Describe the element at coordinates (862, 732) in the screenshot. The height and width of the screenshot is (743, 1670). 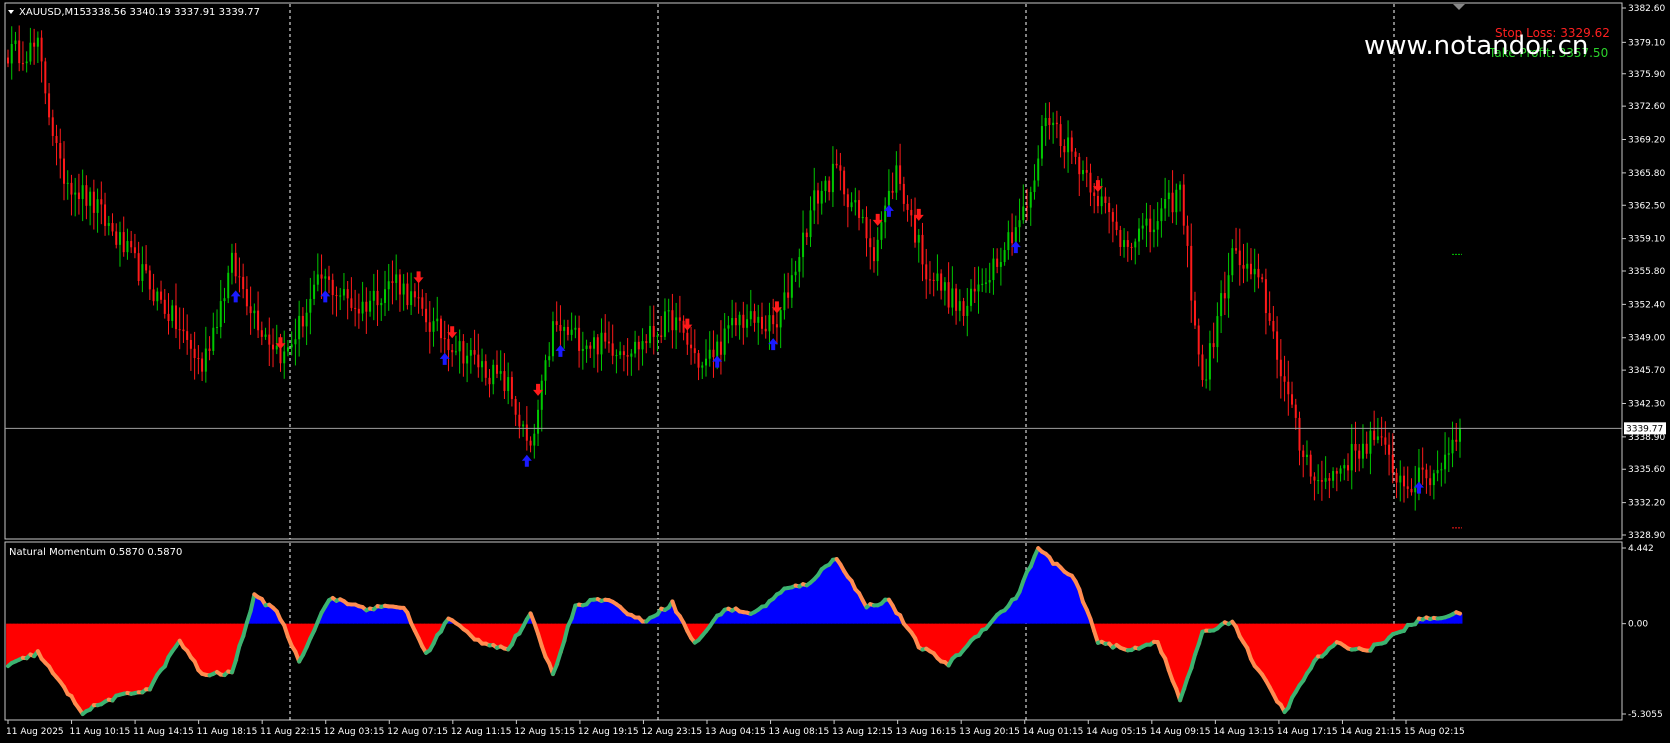
I see `time-tick-label: 13 Aug 12:15` at that location.